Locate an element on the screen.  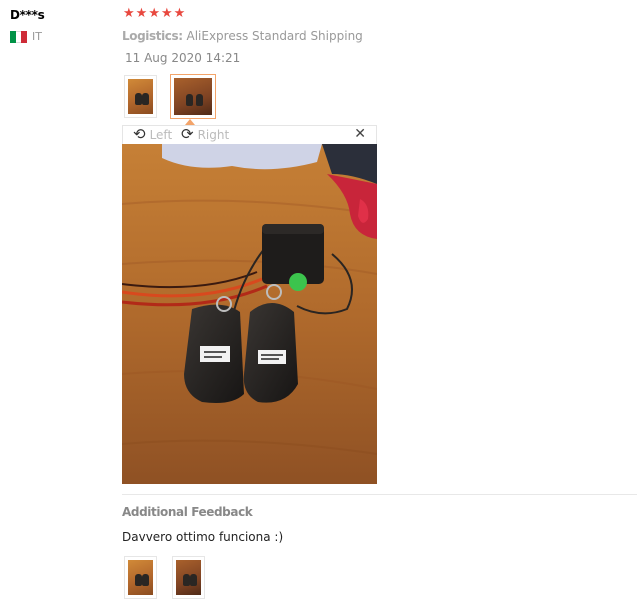
logistics-info: Logistics: AliExpress Standard Shipping is located at coordinates (242, 36).